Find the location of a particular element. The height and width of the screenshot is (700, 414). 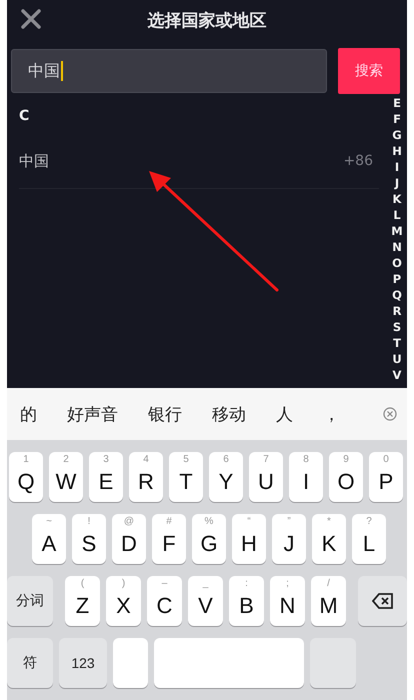

index-letter: E is located at coordinates (397, 103).